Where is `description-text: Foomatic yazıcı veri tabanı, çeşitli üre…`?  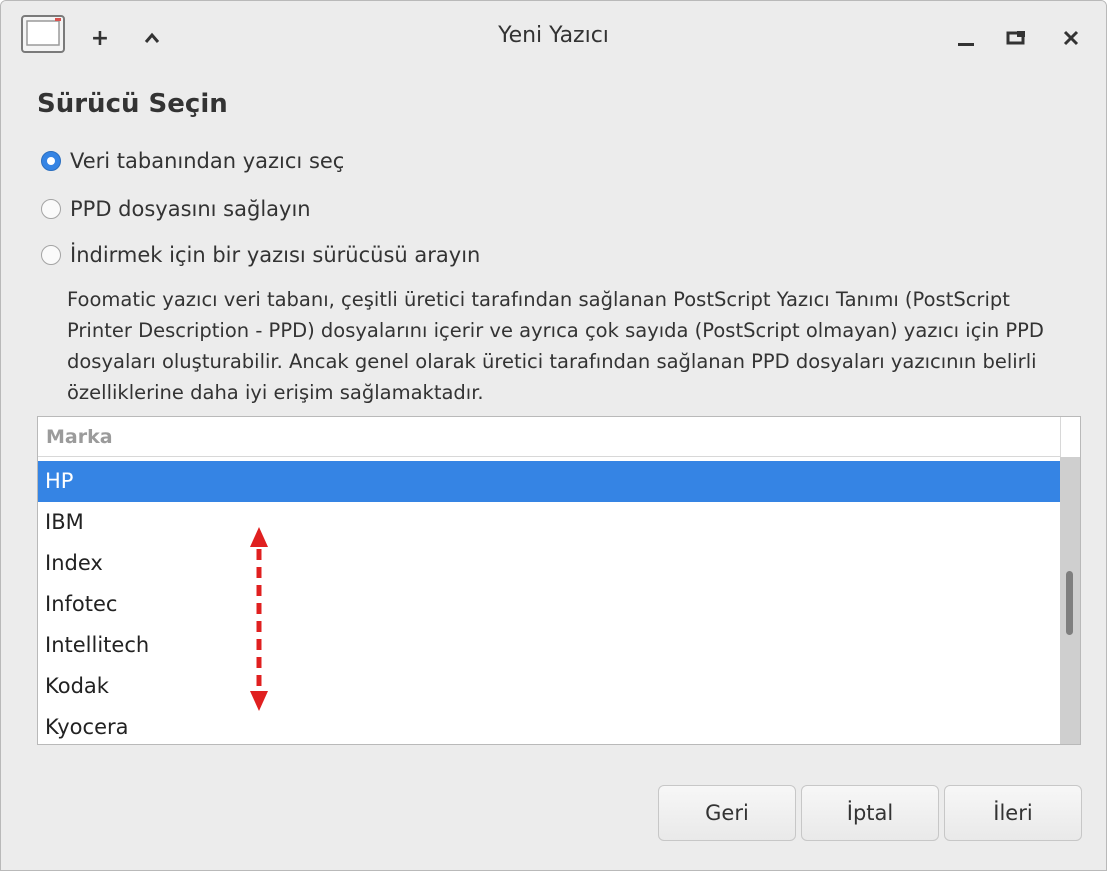
description-text: Foomatic yazıcı veri tabanı, çeşitli üre… is located at coordinates (555, 346).